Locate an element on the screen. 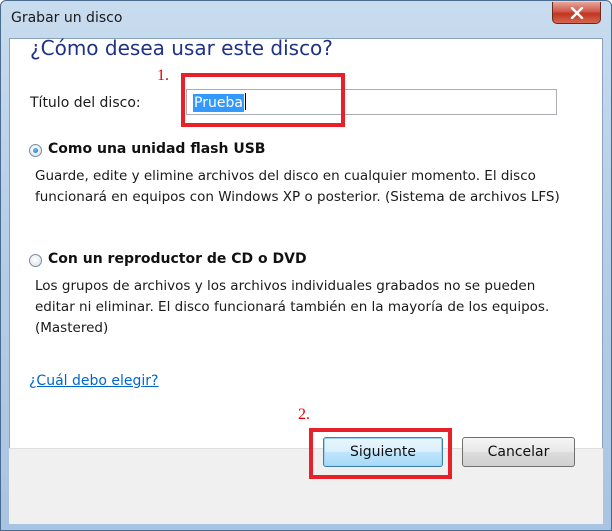 This screenshot has height=531, width=612. radio-cd-dvd-player is located at coordinates (35, 260).